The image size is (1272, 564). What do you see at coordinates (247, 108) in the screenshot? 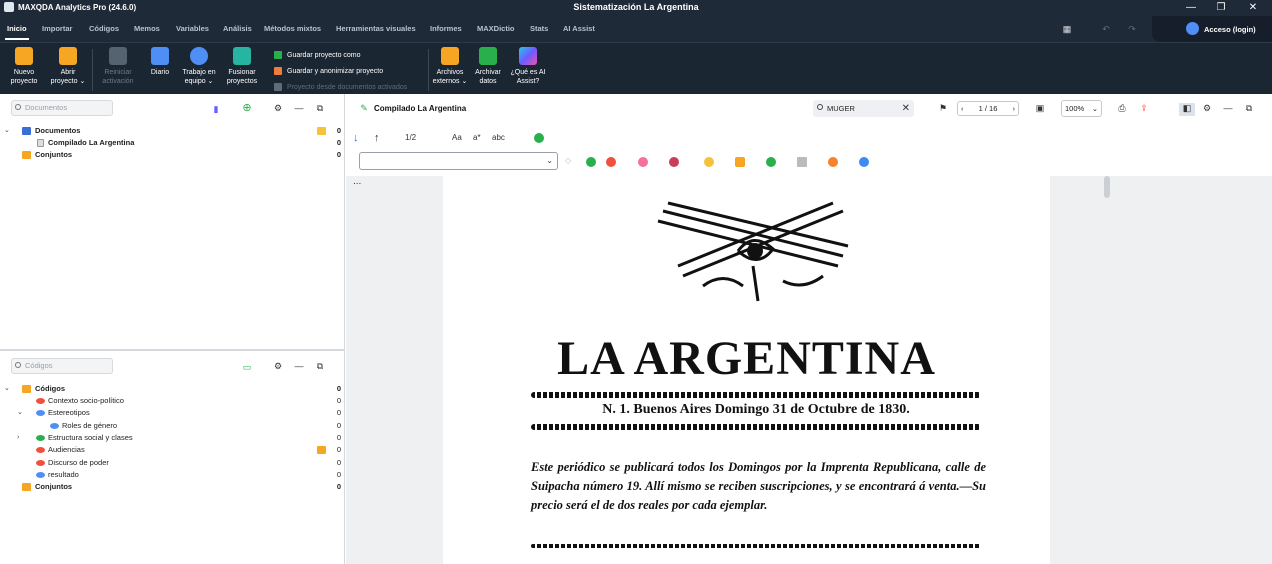
I see `add-icon: ⊕` at bounding box center [247, 108].